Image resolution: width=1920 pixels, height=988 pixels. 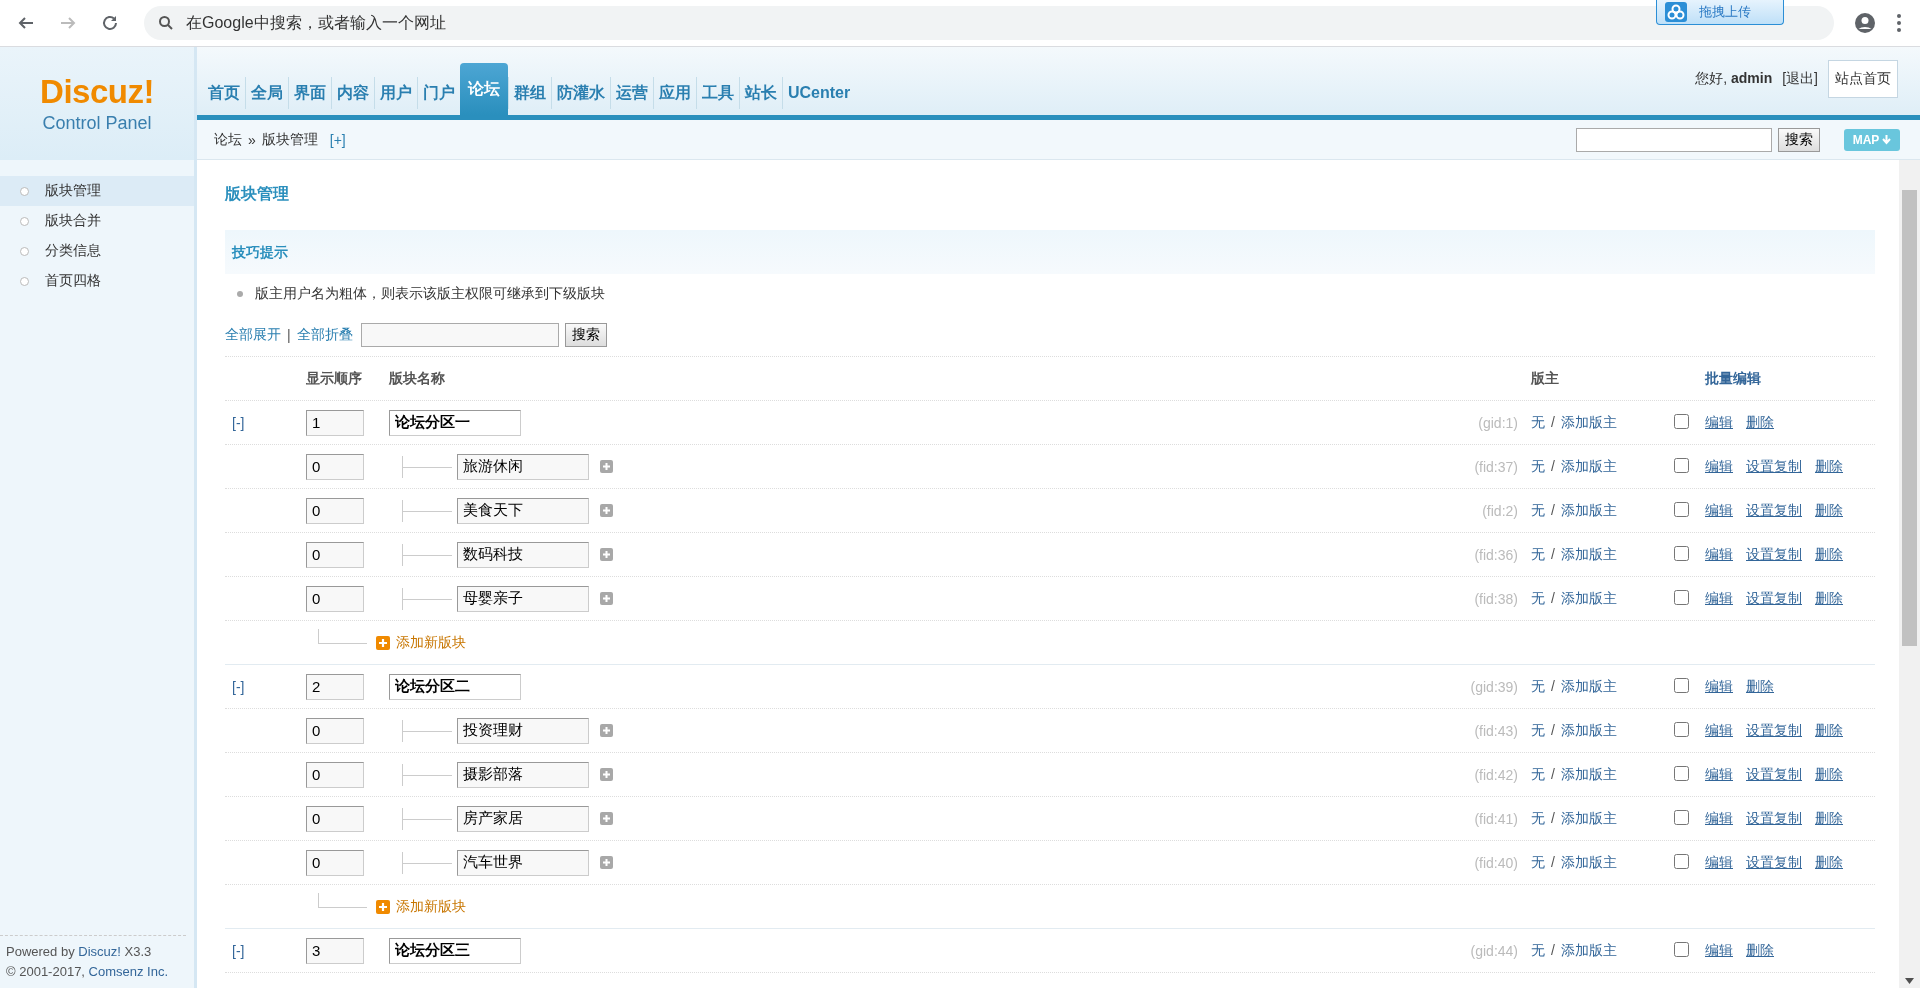 What do you see at coordinates (1909, 981) in the screenshot?
I see `down-arrow-icon` at bounding box center [1909, 981].